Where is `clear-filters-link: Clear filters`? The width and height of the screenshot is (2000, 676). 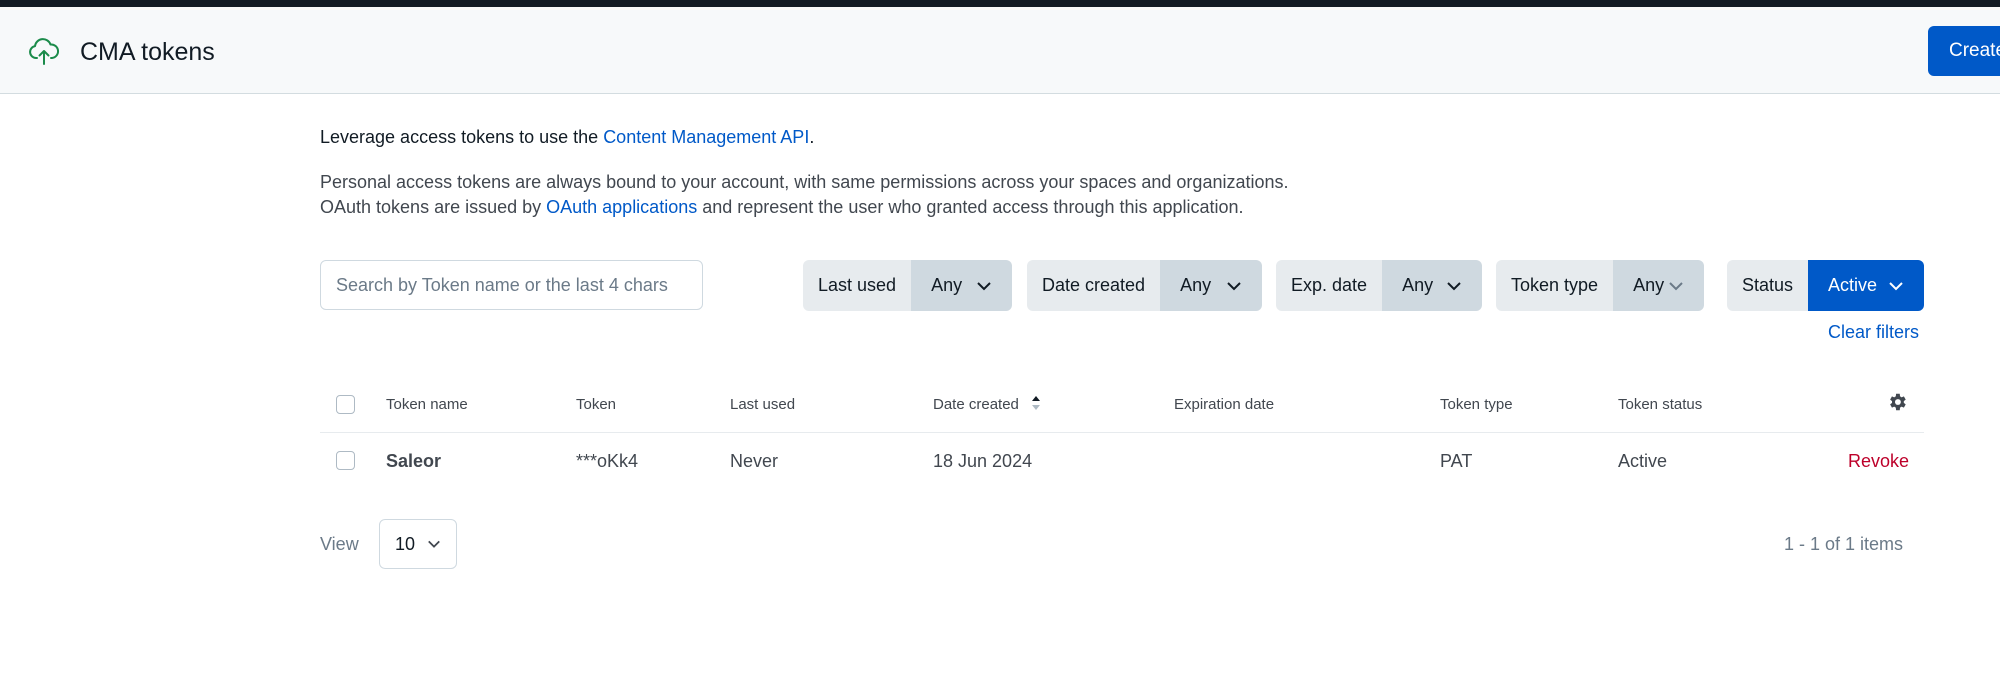
clear-filters-link: Clear filters is located at coordinates (1873, 332).